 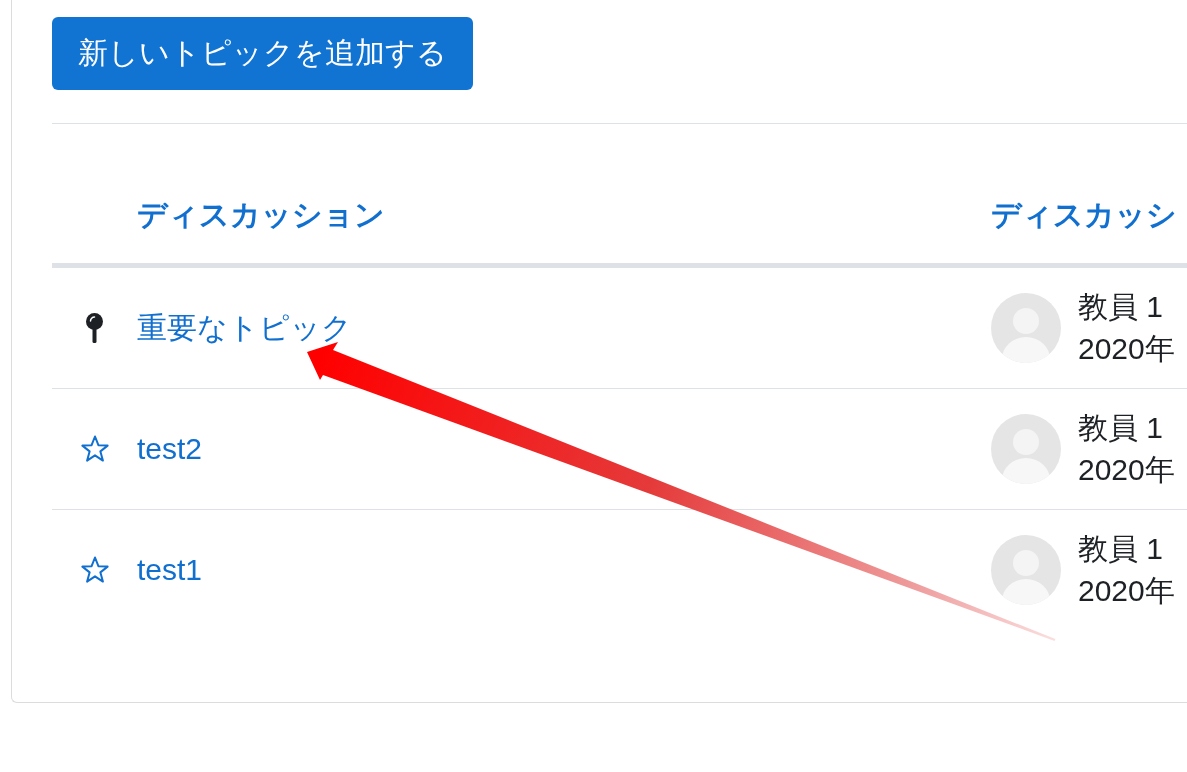 I want to click on column-header: ディスカッシ, so click(x=1084, y=215).